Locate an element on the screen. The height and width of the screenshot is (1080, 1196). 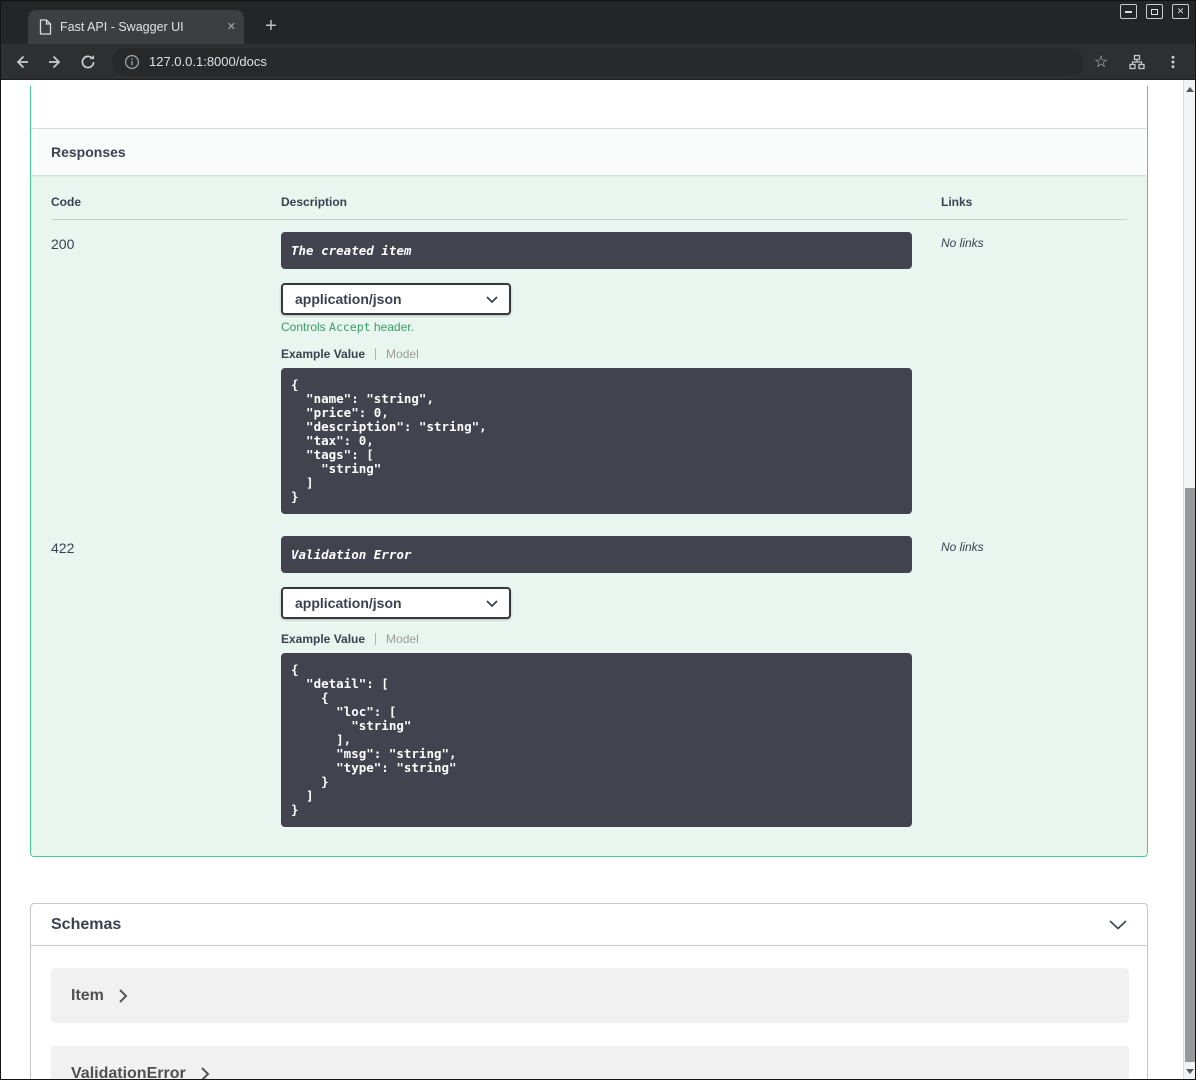
tab-close-icon: ✕ is located at coordinates (231, 27).